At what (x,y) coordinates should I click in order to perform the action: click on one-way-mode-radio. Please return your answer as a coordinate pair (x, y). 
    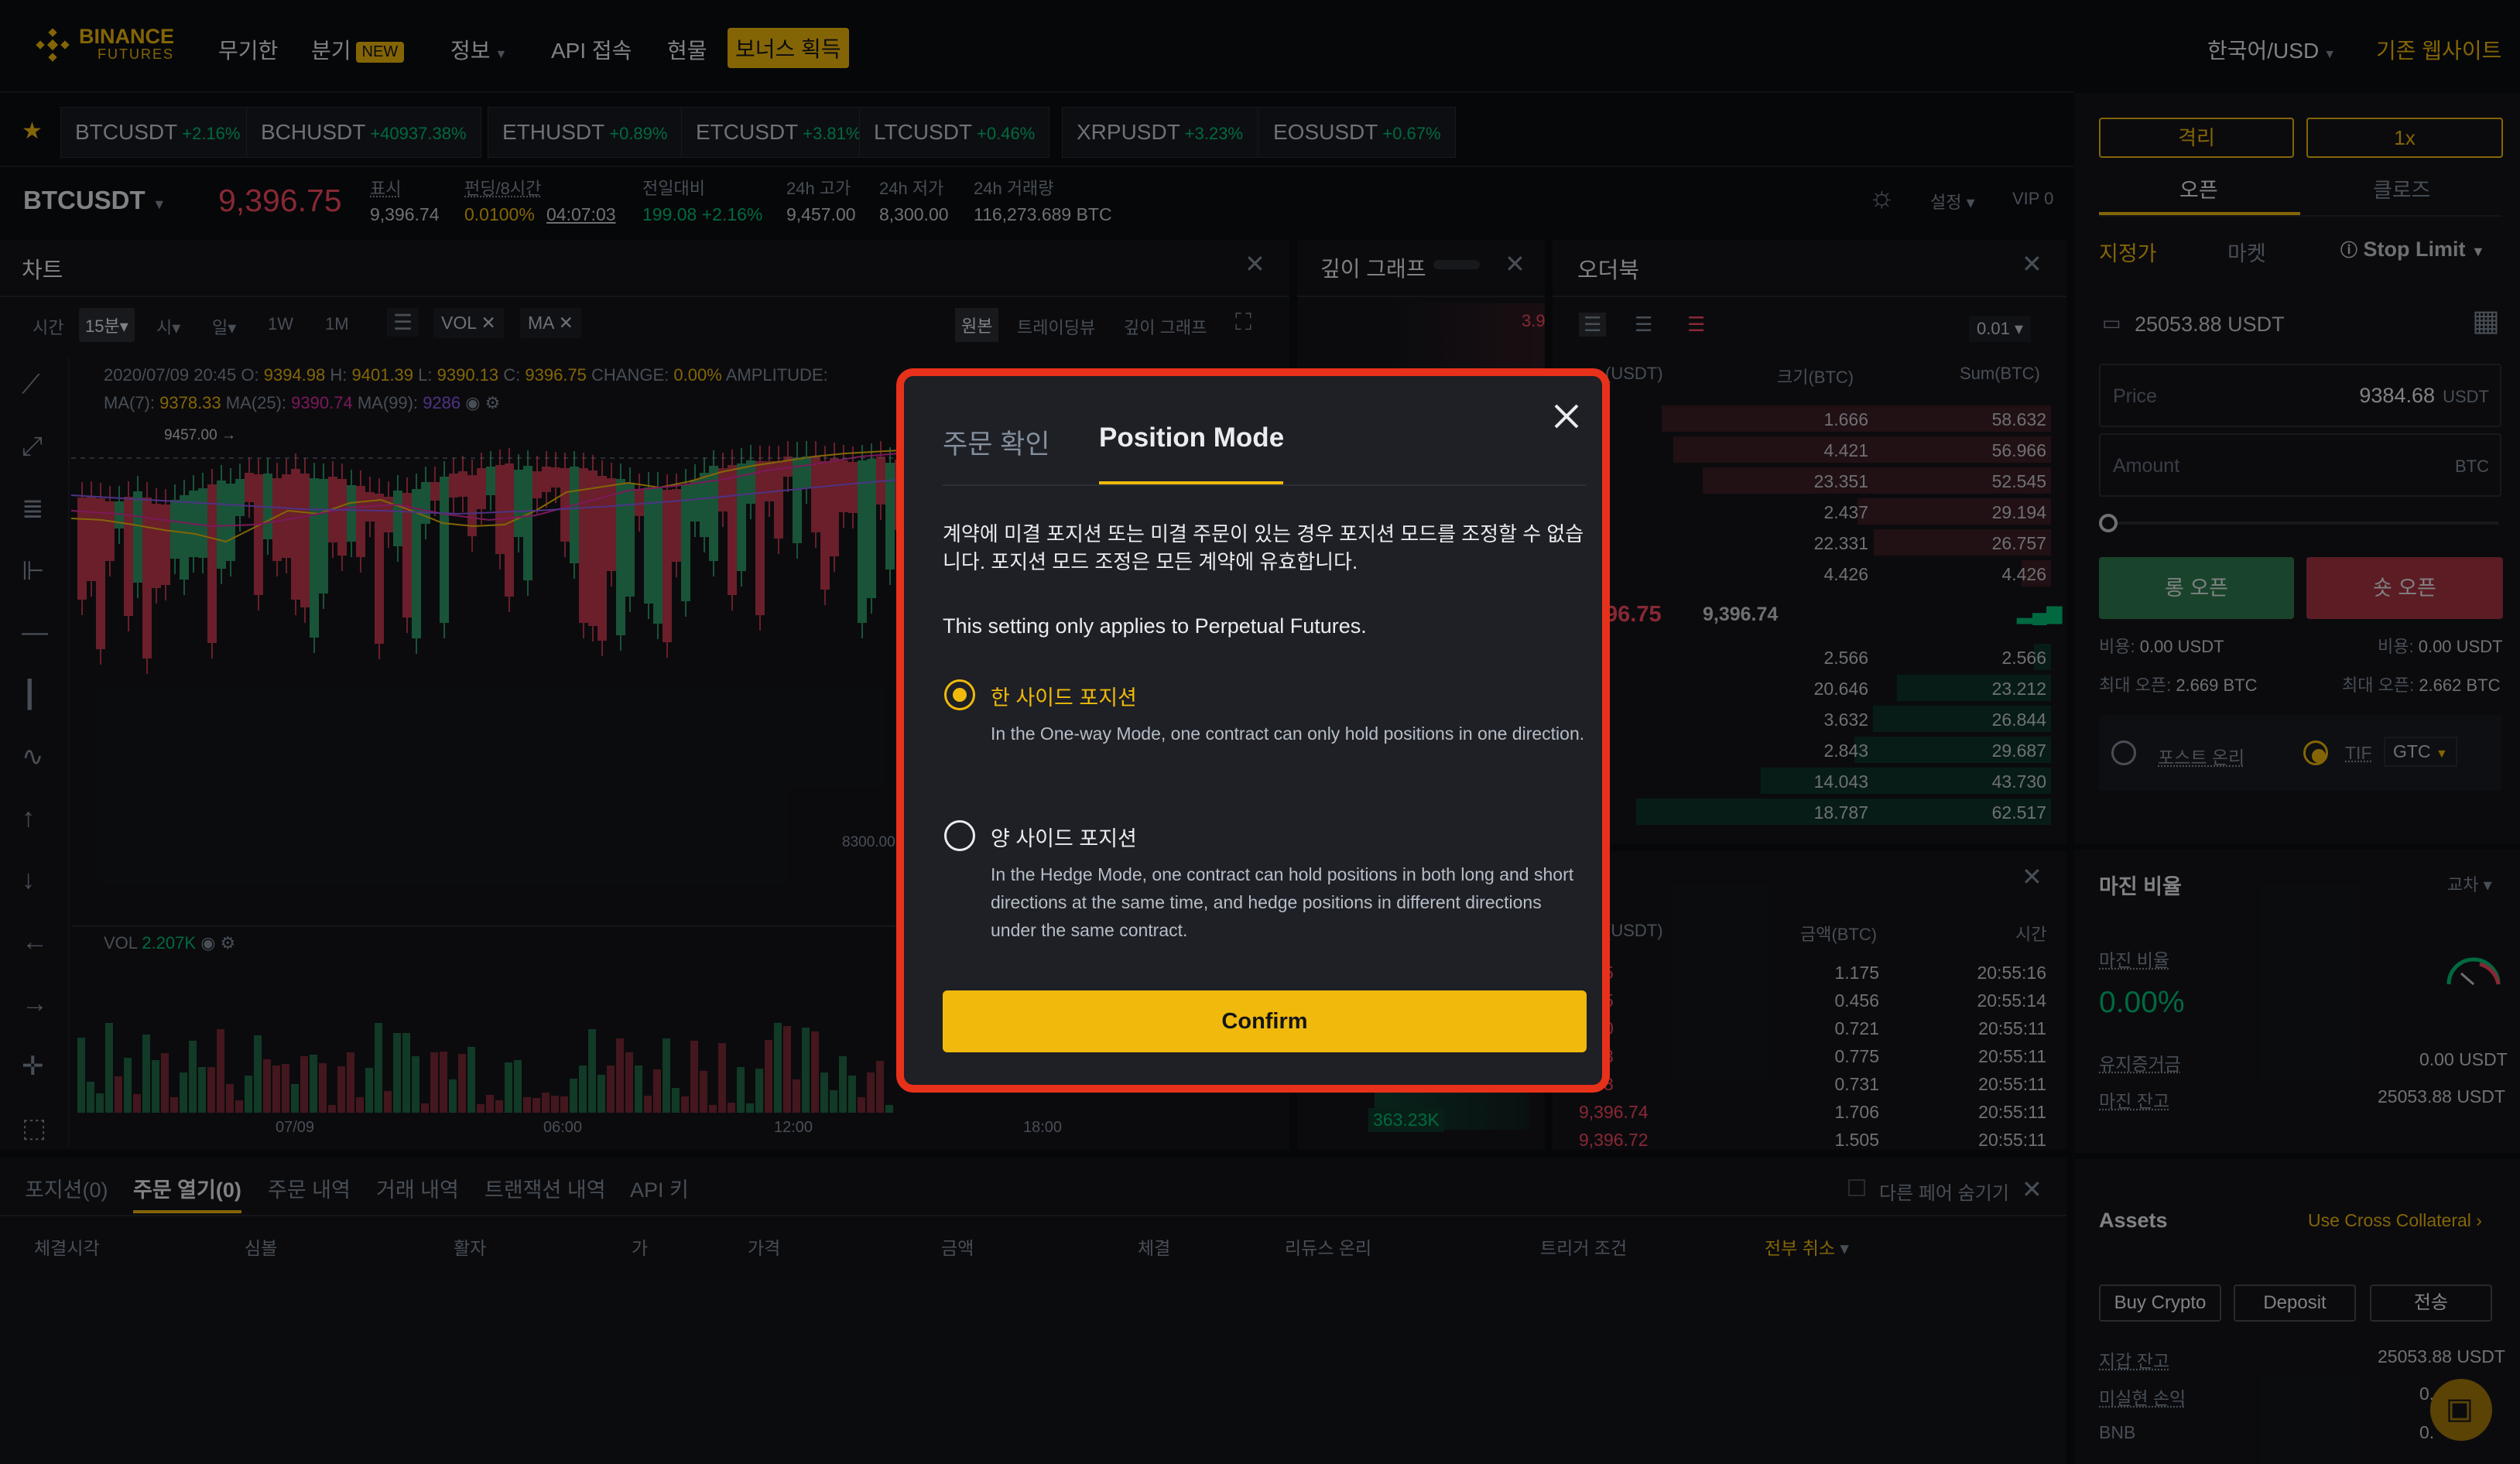
    Looking at the image, I should click on (959, 694).